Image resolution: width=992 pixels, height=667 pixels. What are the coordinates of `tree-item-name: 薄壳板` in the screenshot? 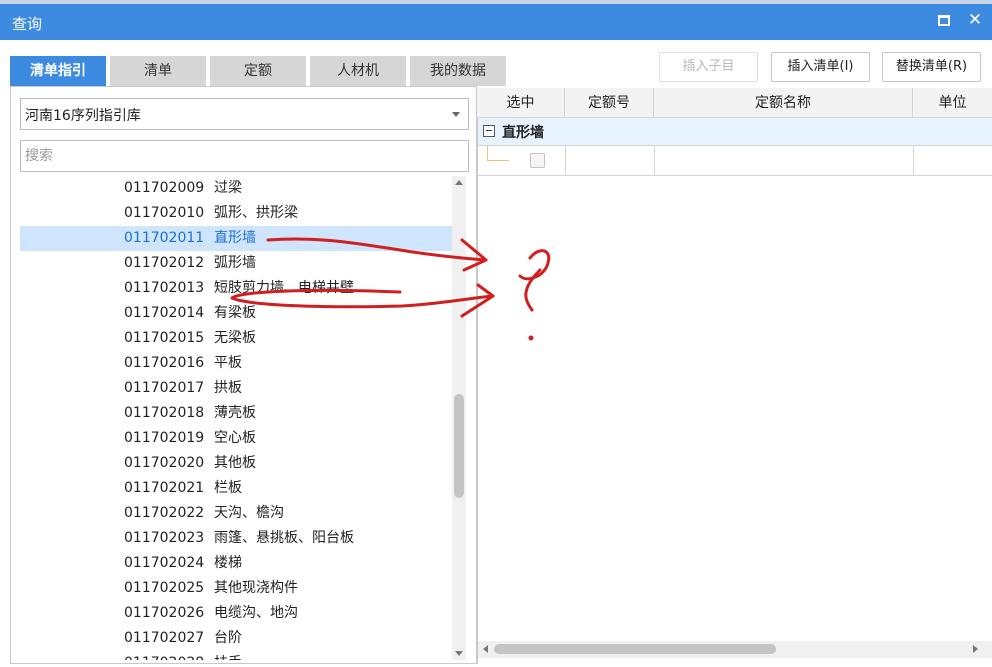 It's located at (235, 413).